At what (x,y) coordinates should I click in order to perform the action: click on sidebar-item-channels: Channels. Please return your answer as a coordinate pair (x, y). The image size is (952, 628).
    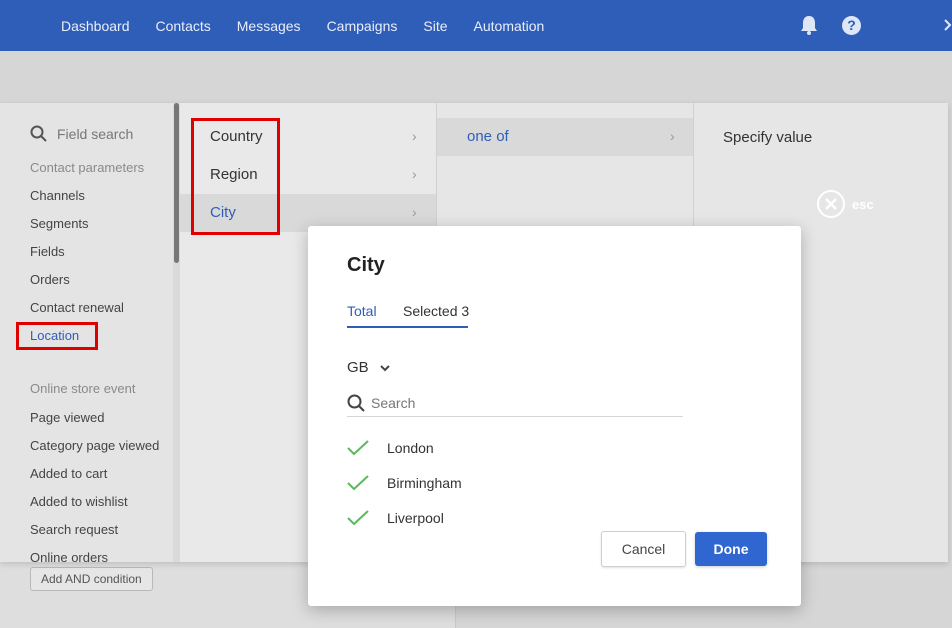
    Looking at the image, I should click on (57, 195).